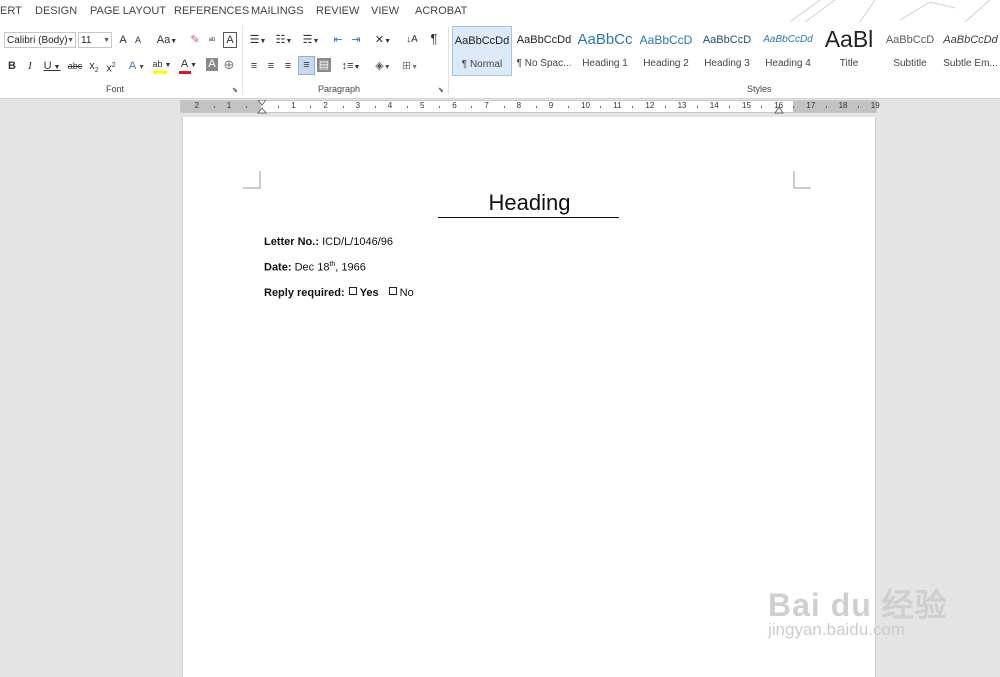 The height and width of the screenshot is (677, 1000). I want to click on tab-insert: ERT, so click(11, 11).